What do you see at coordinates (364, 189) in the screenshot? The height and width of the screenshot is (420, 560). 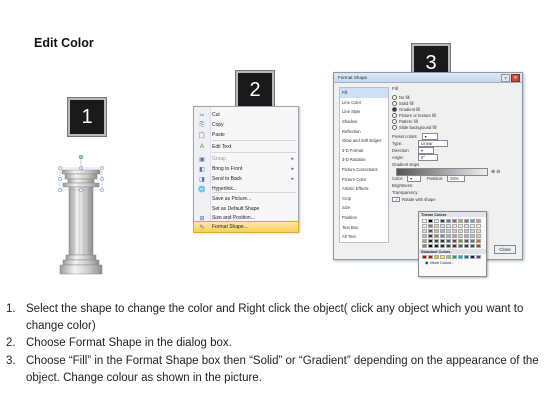 I see `nav-item: Artistic Effects` at bounding box center [364, 189].